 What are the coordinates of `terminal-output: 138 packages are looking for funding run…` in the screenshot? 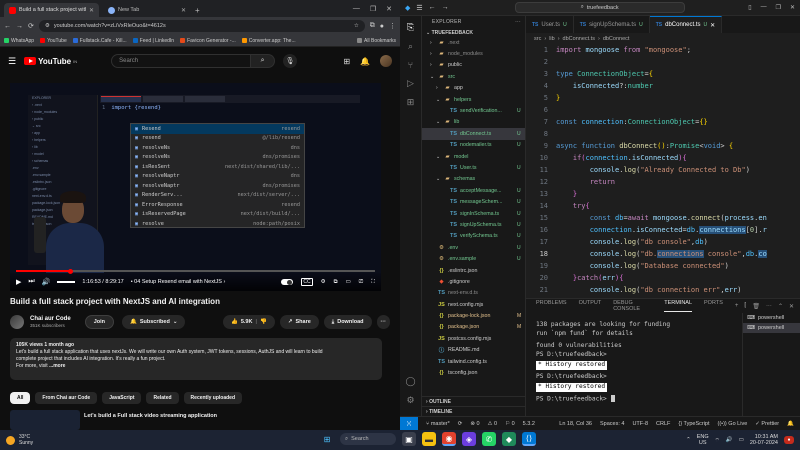 It's located at (636, 362).